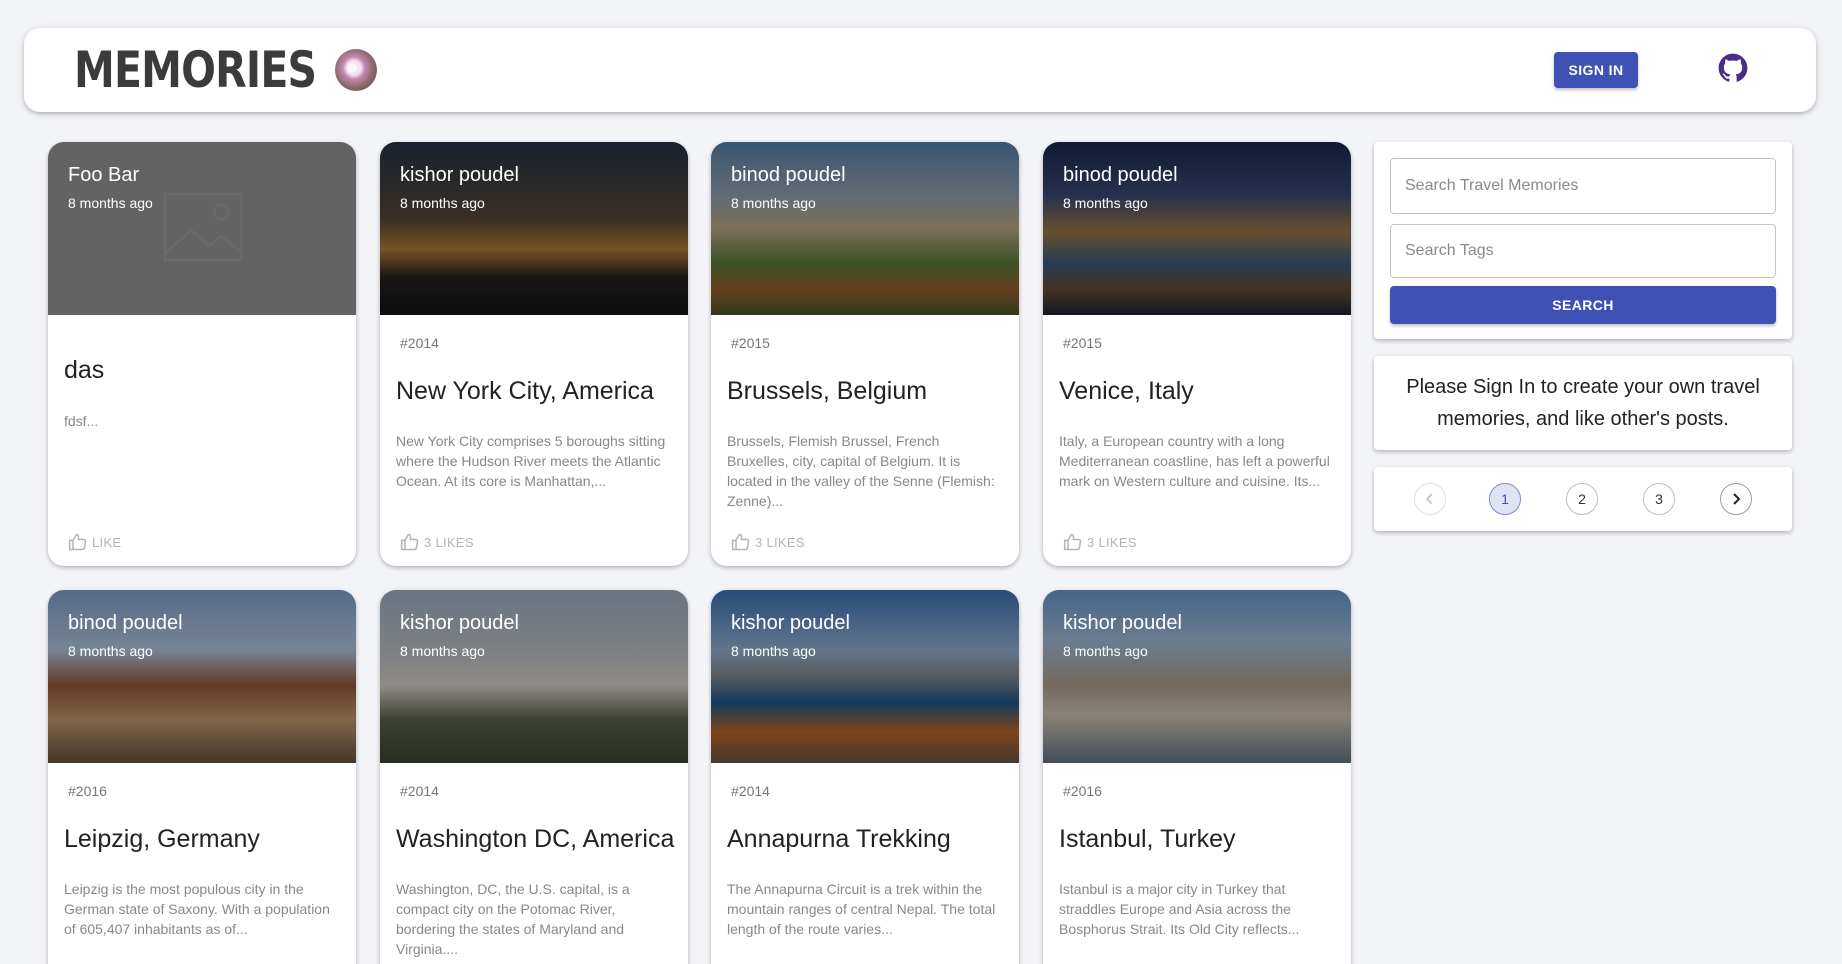  What do you see at coordinates (827, 391) in the screenshot?
I see `card-title: Brussels, Belgium` at bounding box center [827, 391].